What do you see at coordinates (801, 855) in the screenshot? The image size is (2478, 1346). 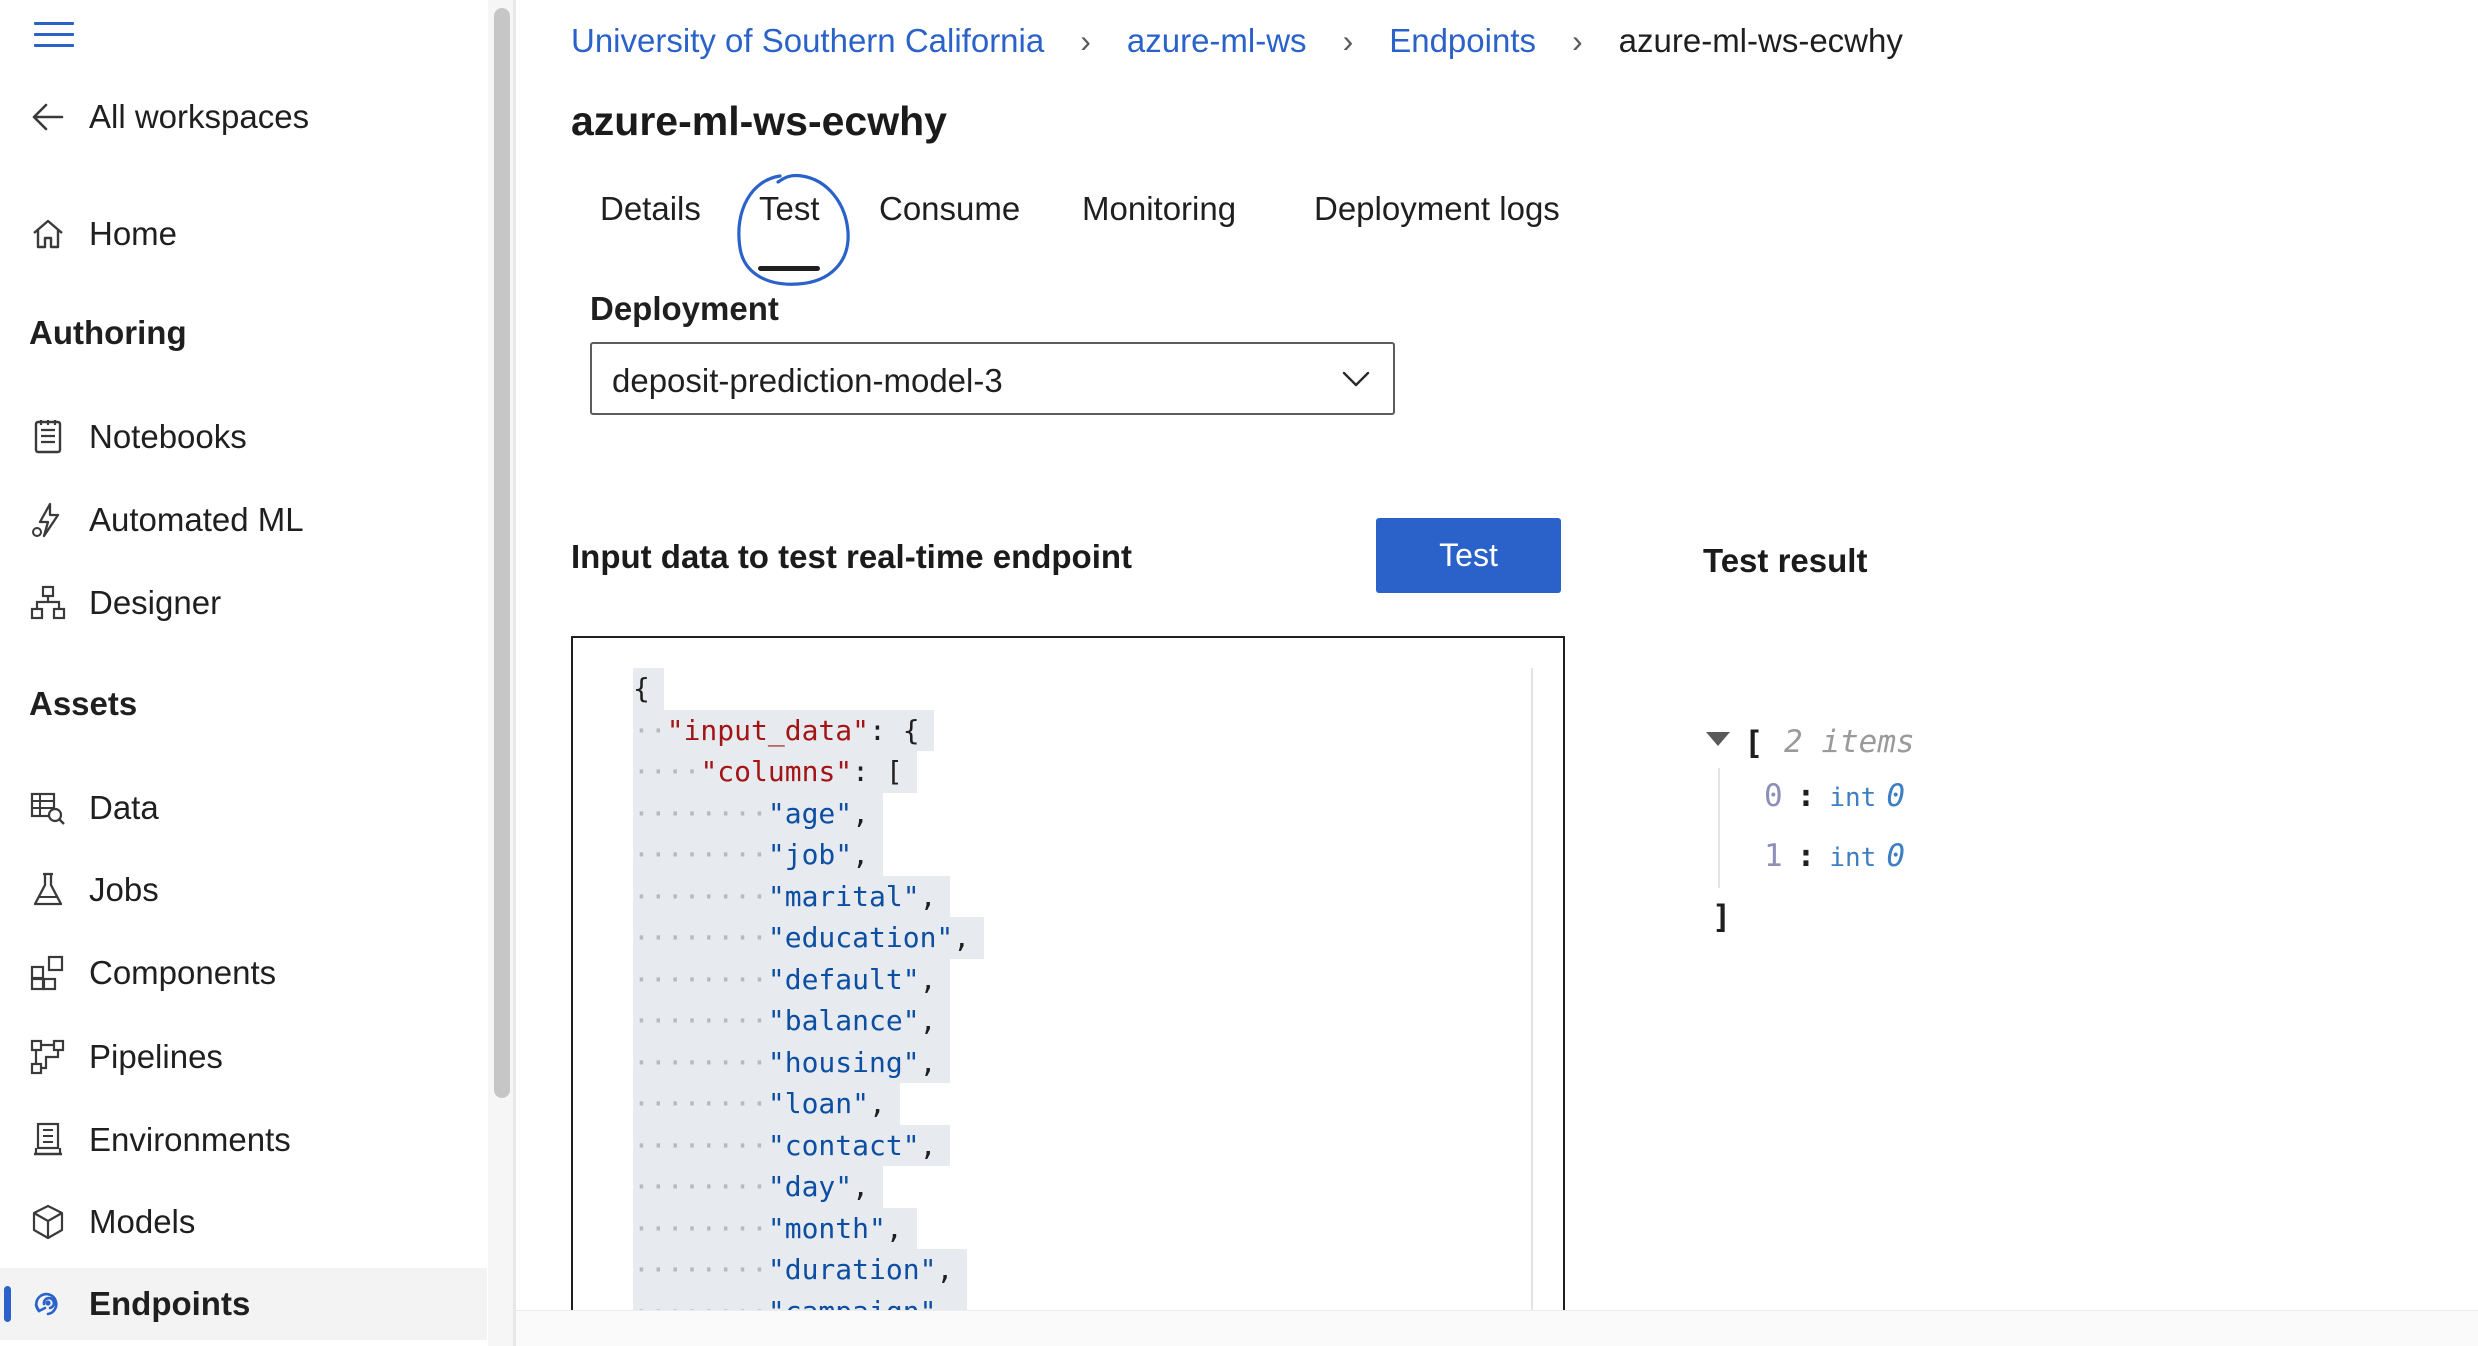 I see `code-line: ········"job",` at bounding box center [801, 855].